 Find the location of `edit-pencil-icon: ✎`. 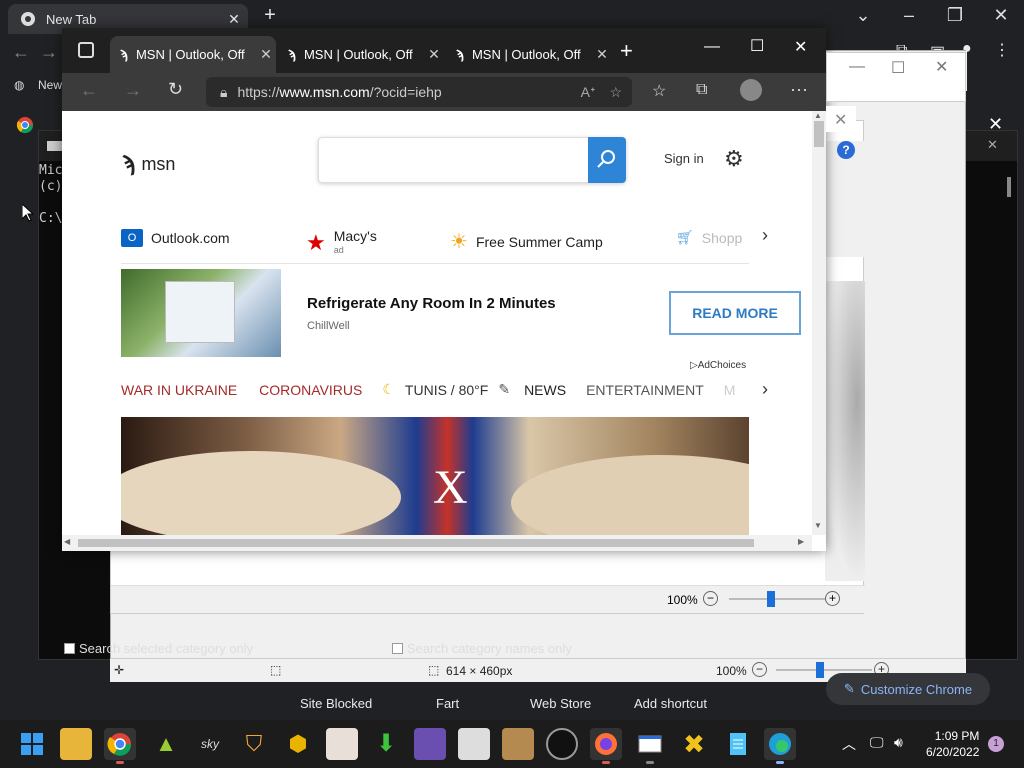

edit-pencil-icon: ✎ is located at coordinates (504, 389).